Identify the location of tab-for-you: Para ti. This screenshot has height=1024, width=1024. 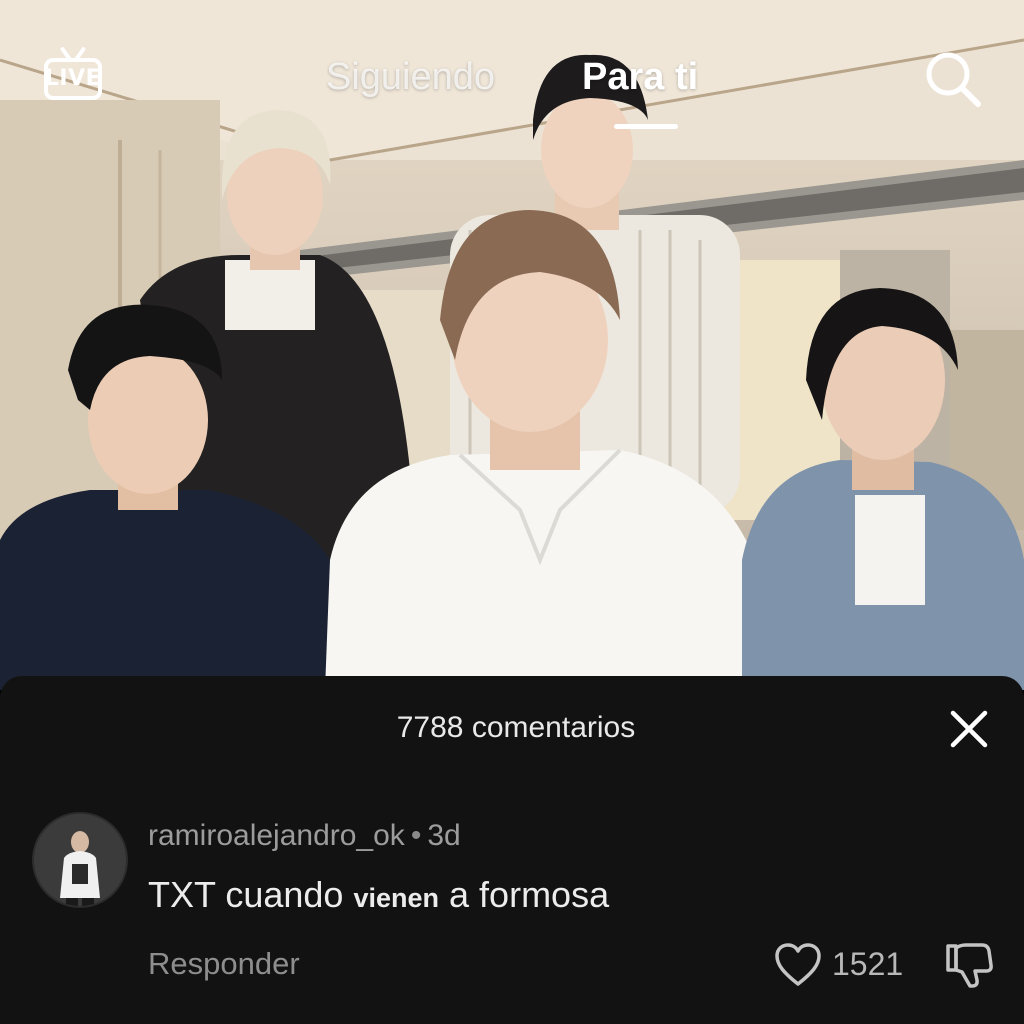
(640, 77).